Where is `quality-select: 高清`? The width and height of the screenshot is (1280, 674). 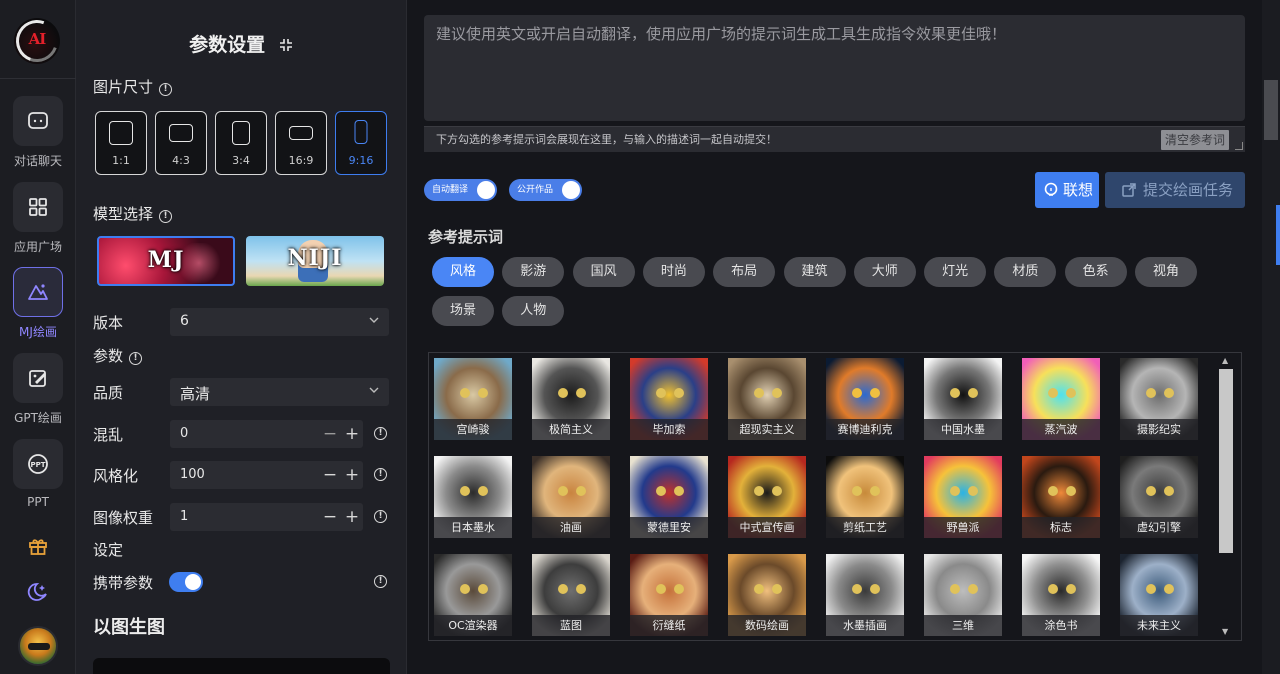
quality-select: 高清 is located at coordinates (279, 392).